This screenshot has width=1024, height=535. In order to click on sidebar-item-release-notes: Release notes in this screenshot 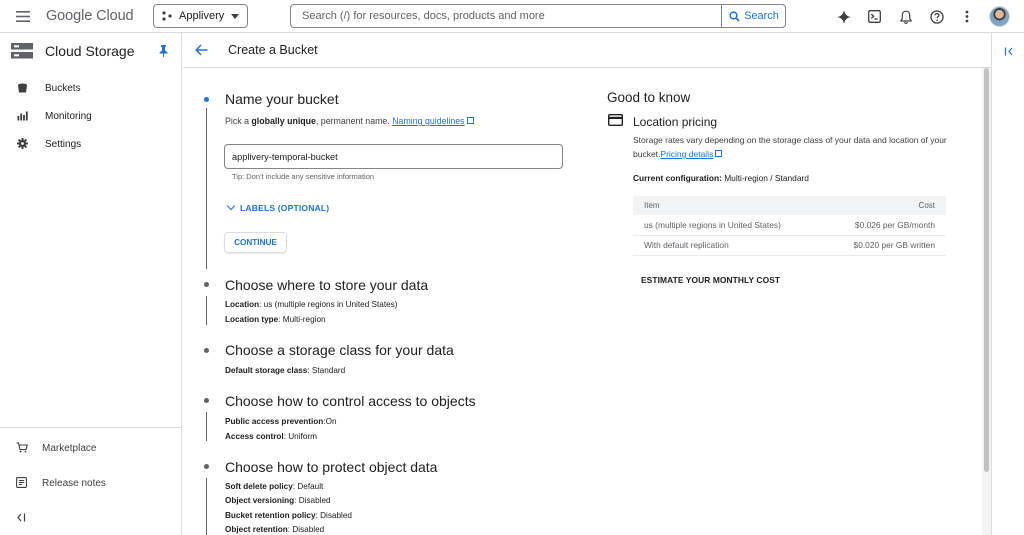, I will do `click(90, 483)`.